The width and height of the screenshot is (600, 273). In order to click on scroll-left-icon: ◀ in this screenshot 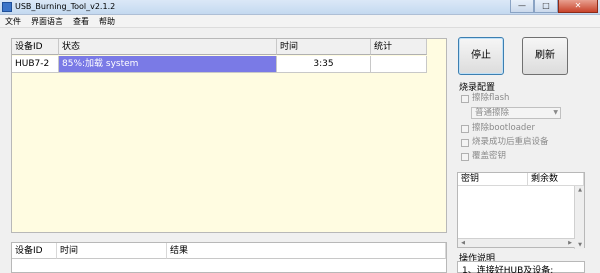, I will do `click(463, 243)`.